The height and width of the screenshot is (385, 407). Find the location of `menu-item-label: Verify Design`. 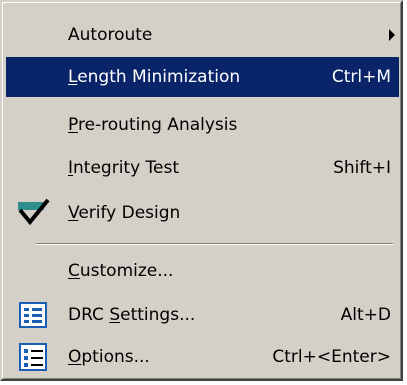

menu-item-label: Verify Design is located at coordinates (124, 213).